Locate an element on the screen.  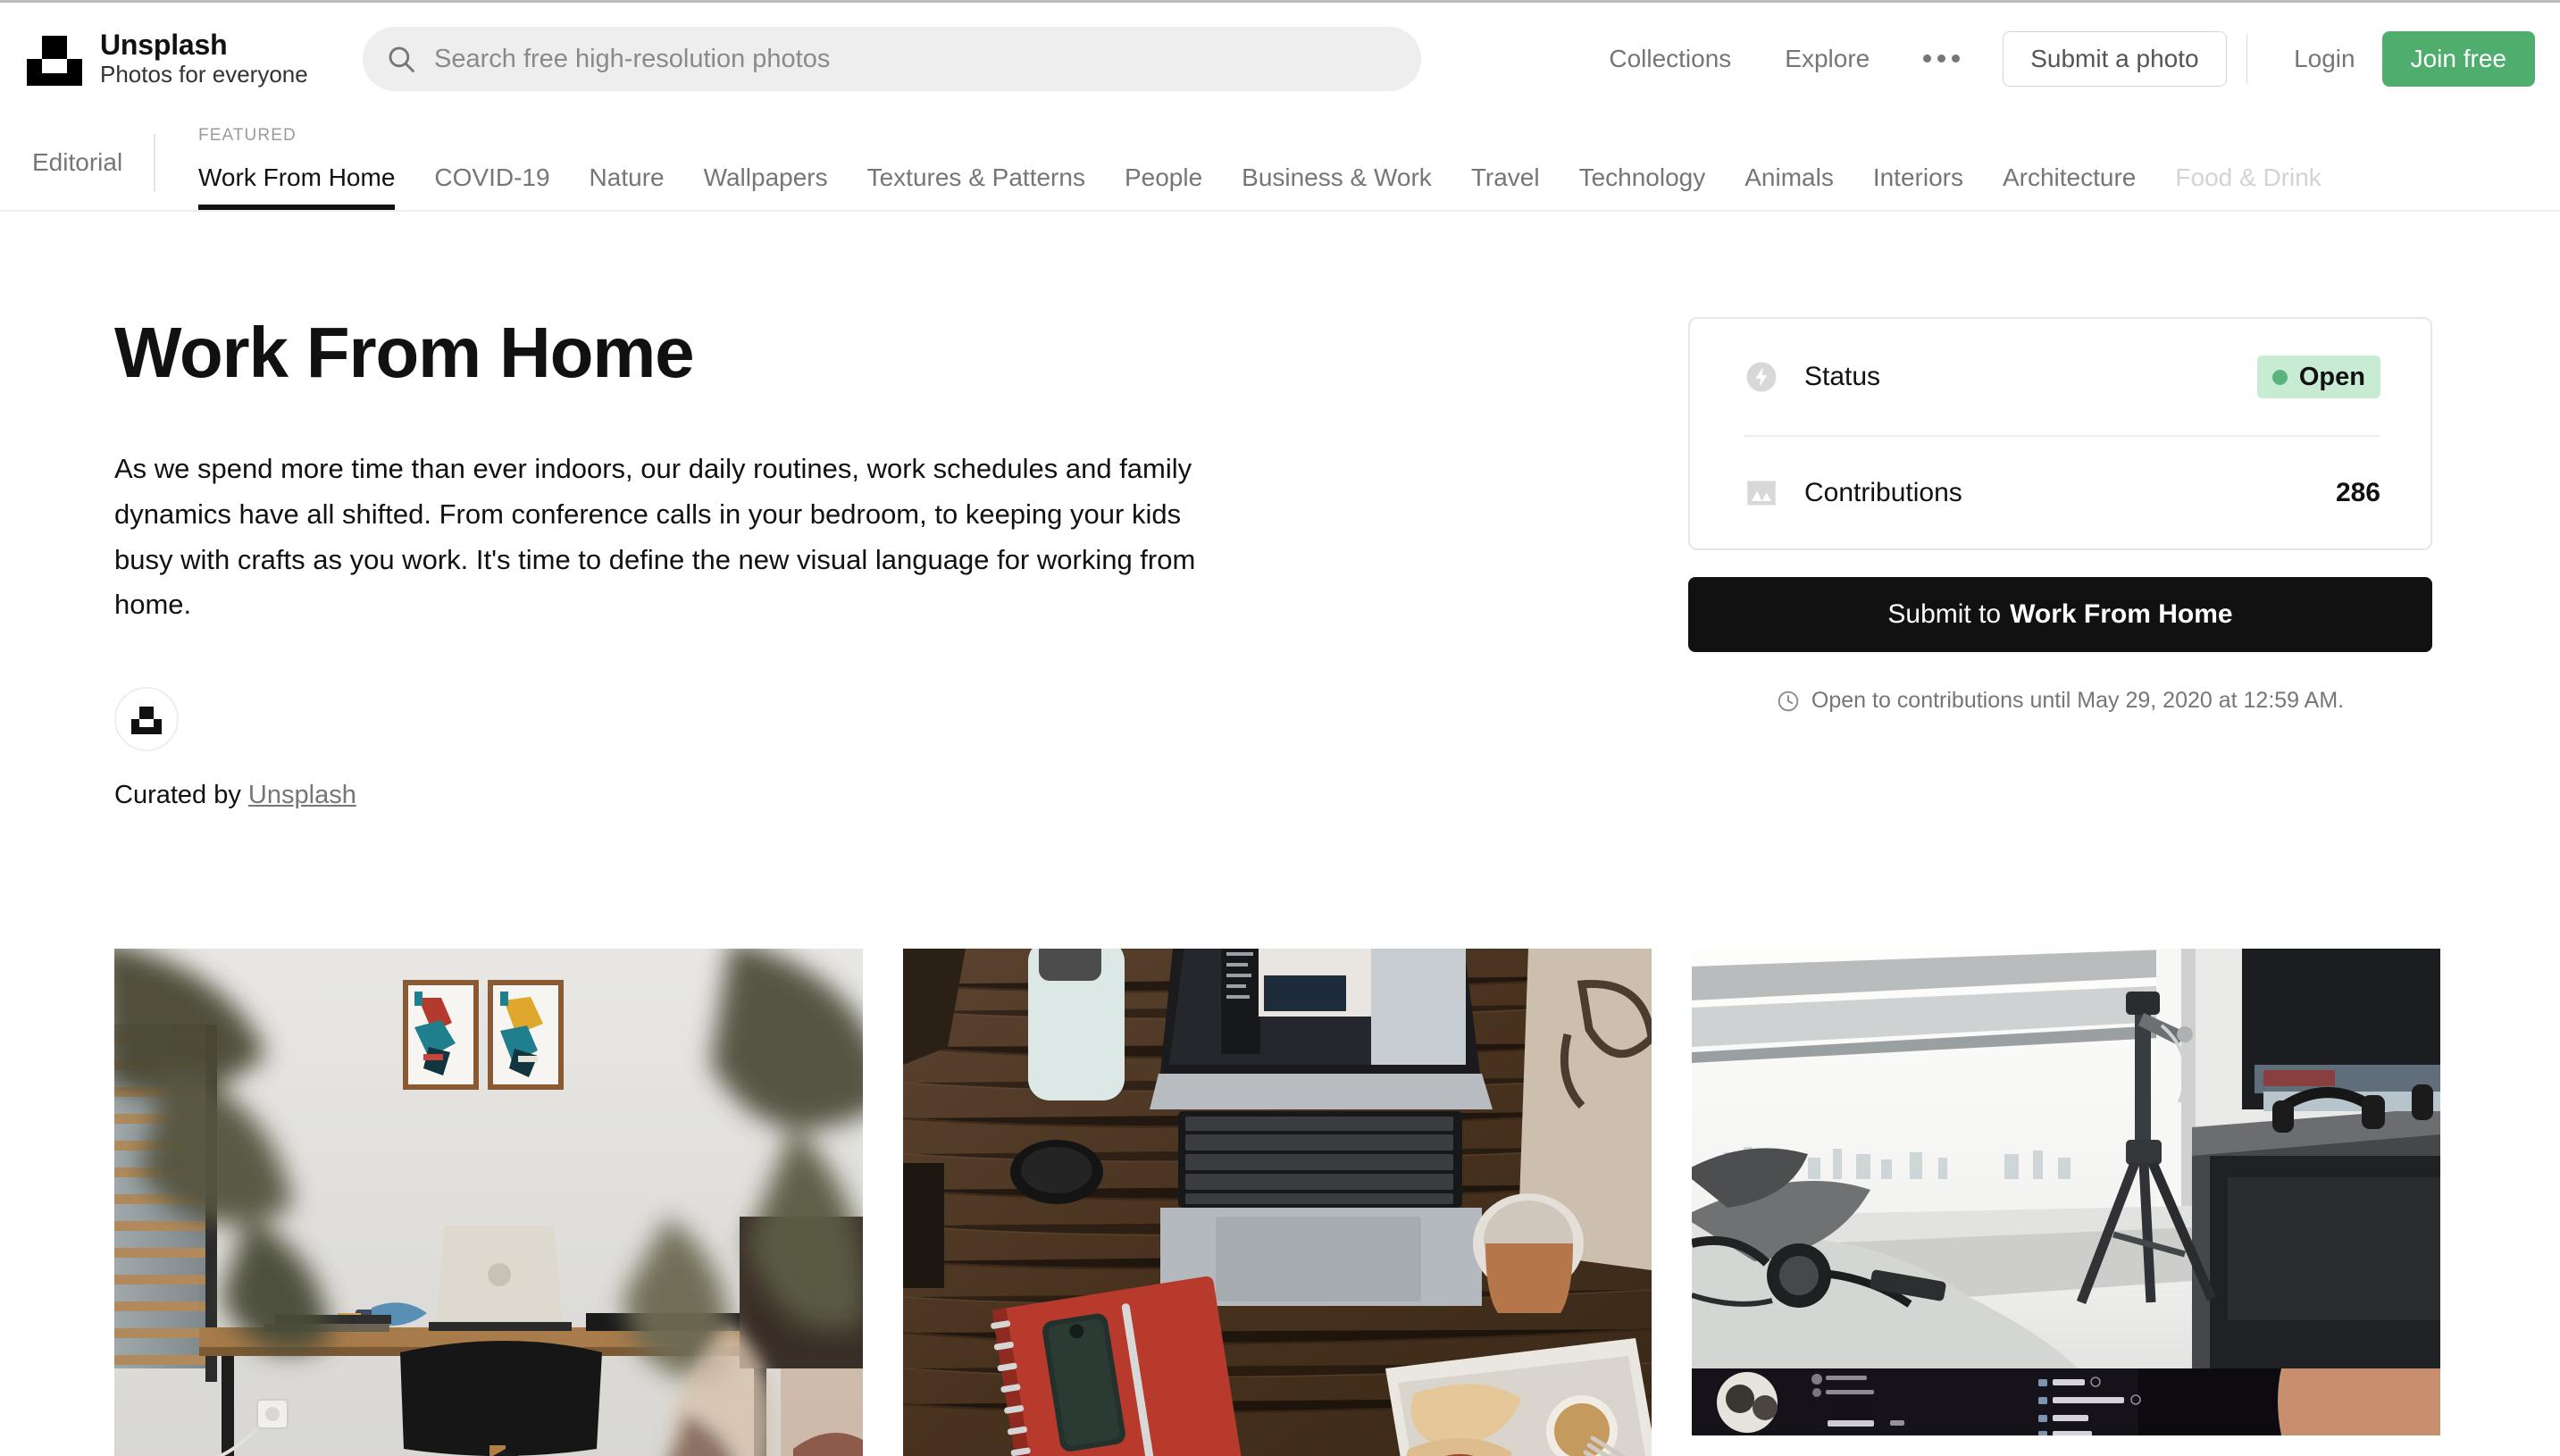
tab-people: People is located at coordinates (1164, 162).